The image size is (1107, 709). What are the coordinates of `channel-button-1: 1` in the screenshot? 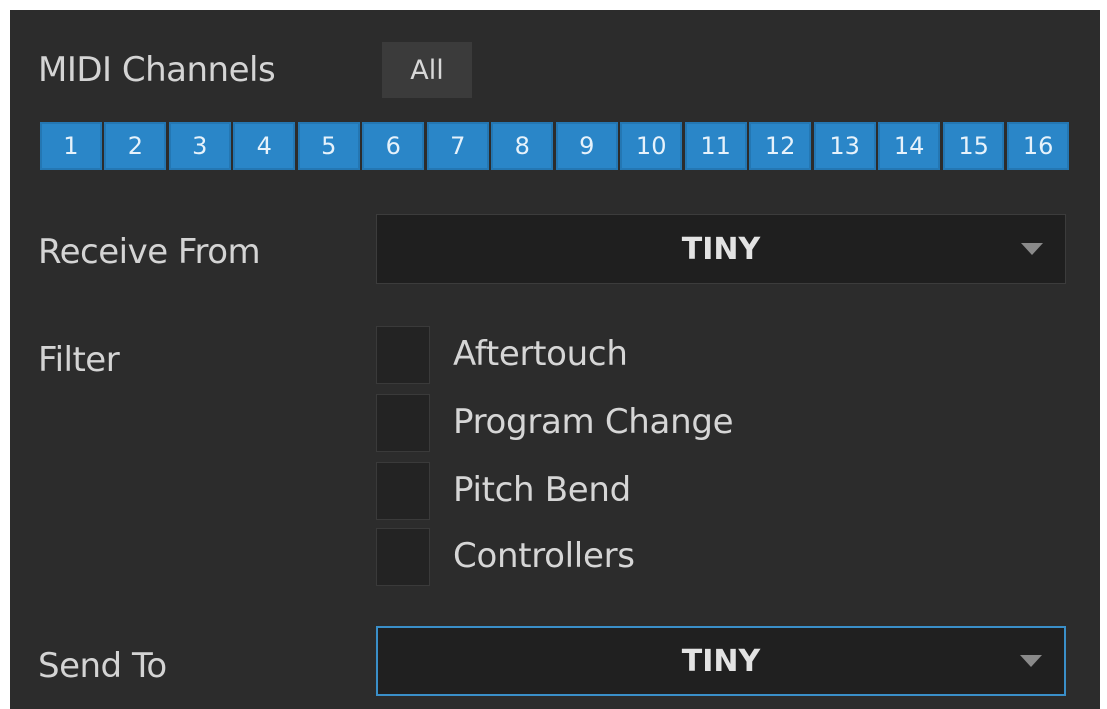 It's located at (71, 146).